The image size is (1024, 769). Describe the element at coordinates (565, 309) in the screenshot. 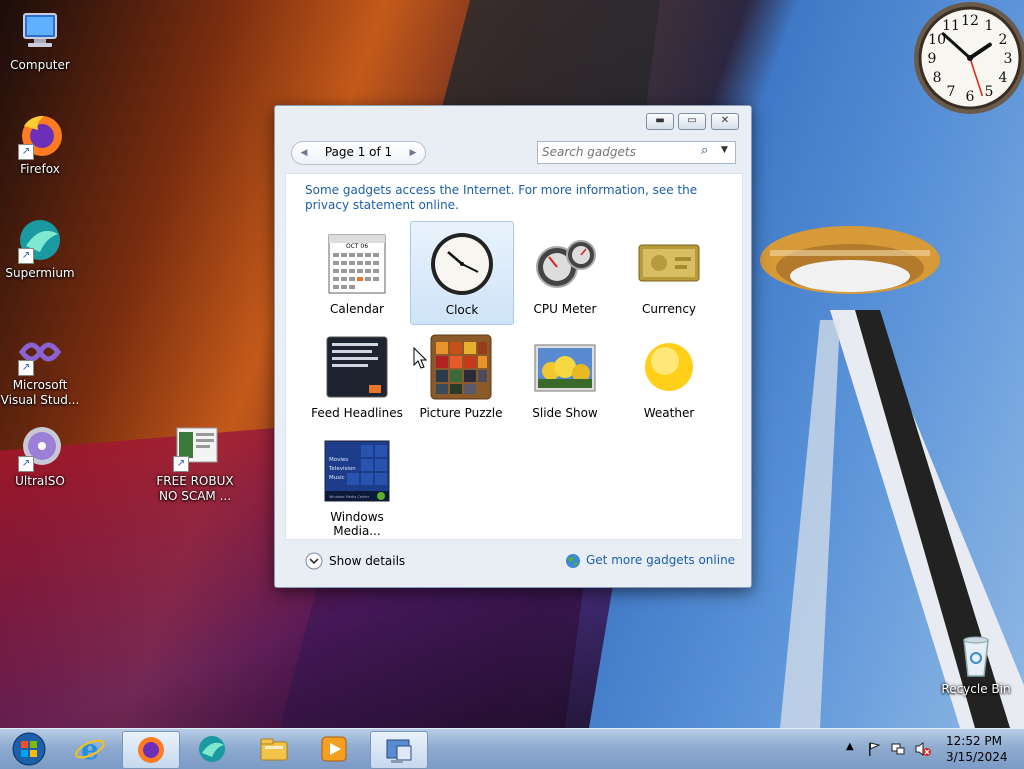

I see `gadget-name: CPU Meter` at that location.